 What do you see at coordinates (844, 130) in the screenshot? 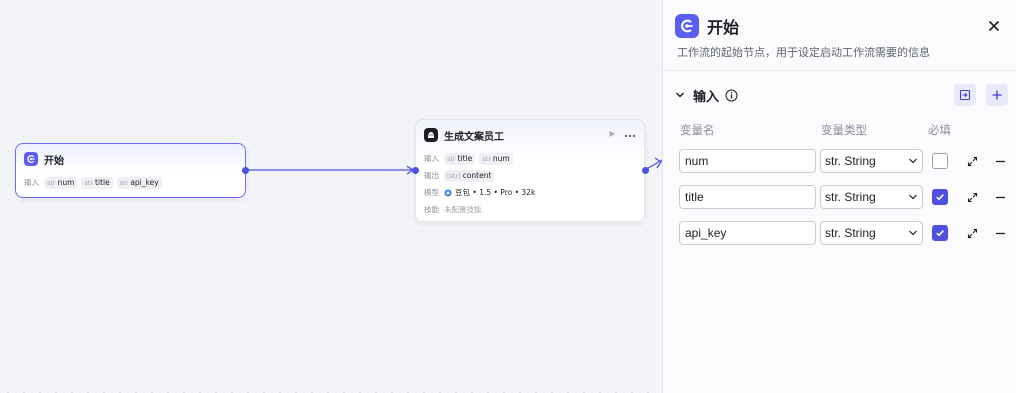
I see `column-type: 变量类型` at bounding box center [844, 130].